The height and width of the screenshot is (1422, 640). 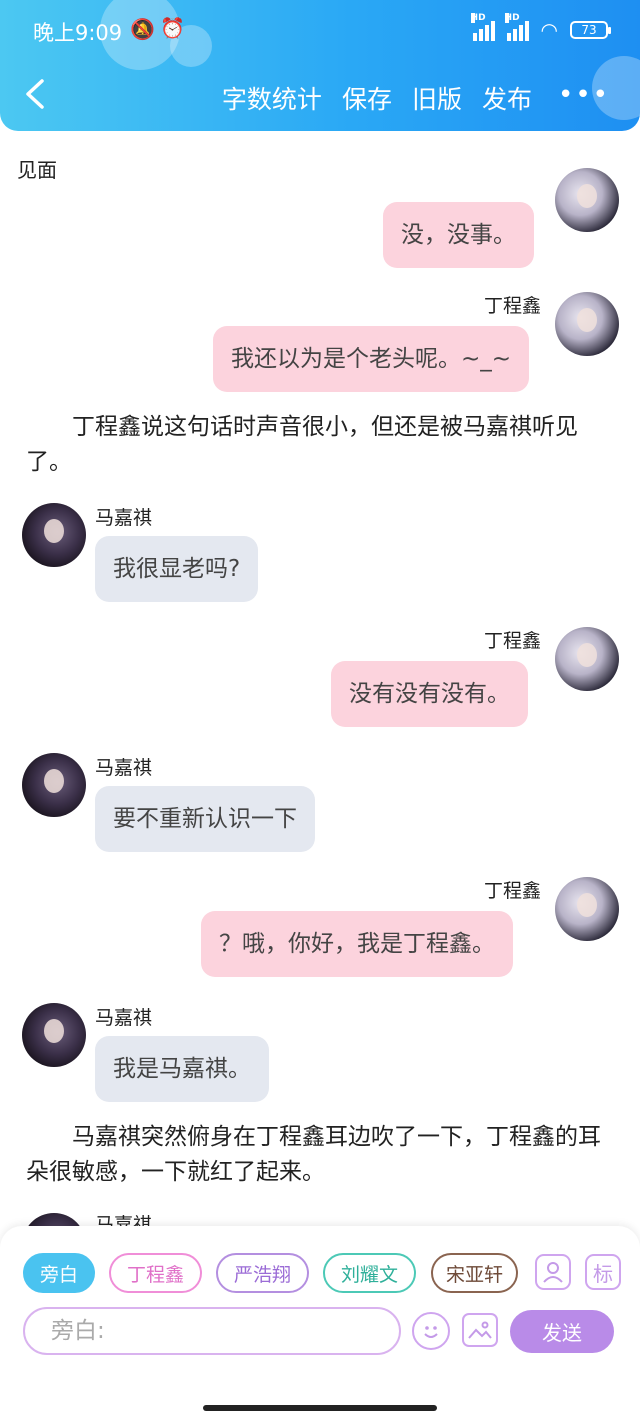 What do you see at coordinates (37, 170) in the screenshot?
I see `chapter-title: 见面` at bounding box center [37, 170].